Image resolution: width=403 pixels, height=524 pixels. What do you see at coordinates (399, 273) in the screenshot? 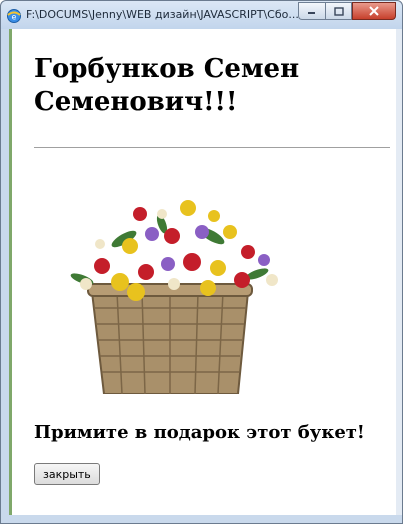
I see `window-right-edge` at bounding box center [399, 273].